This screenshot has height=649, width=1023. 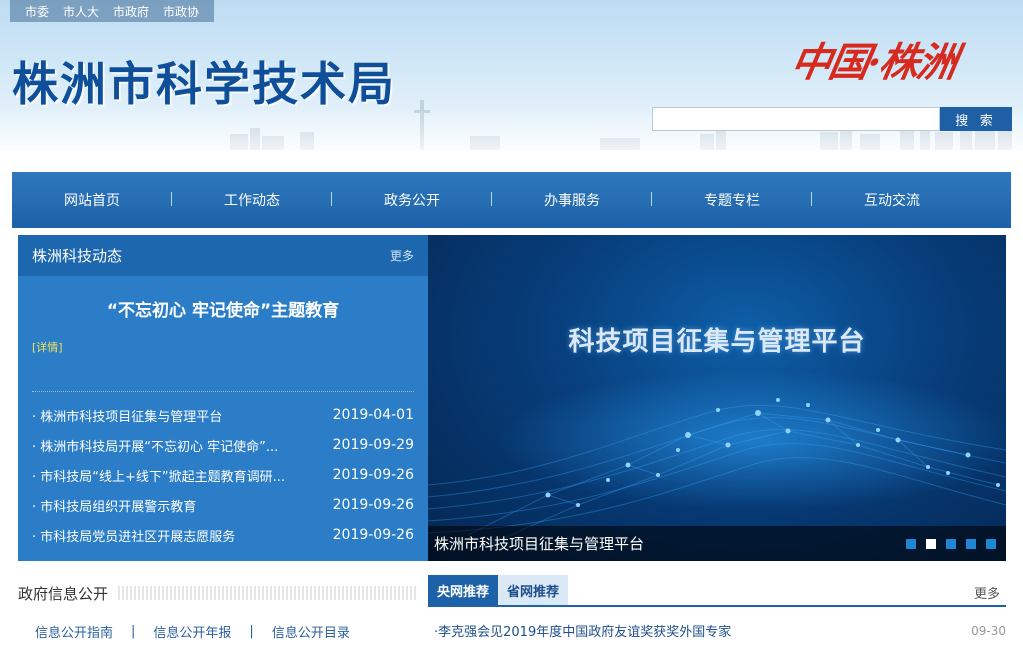 I want to click on main-nav: 网站首页 工作动态 政务公开 办事服务 专题专栏 互动交流, so click(x=511, y=200).